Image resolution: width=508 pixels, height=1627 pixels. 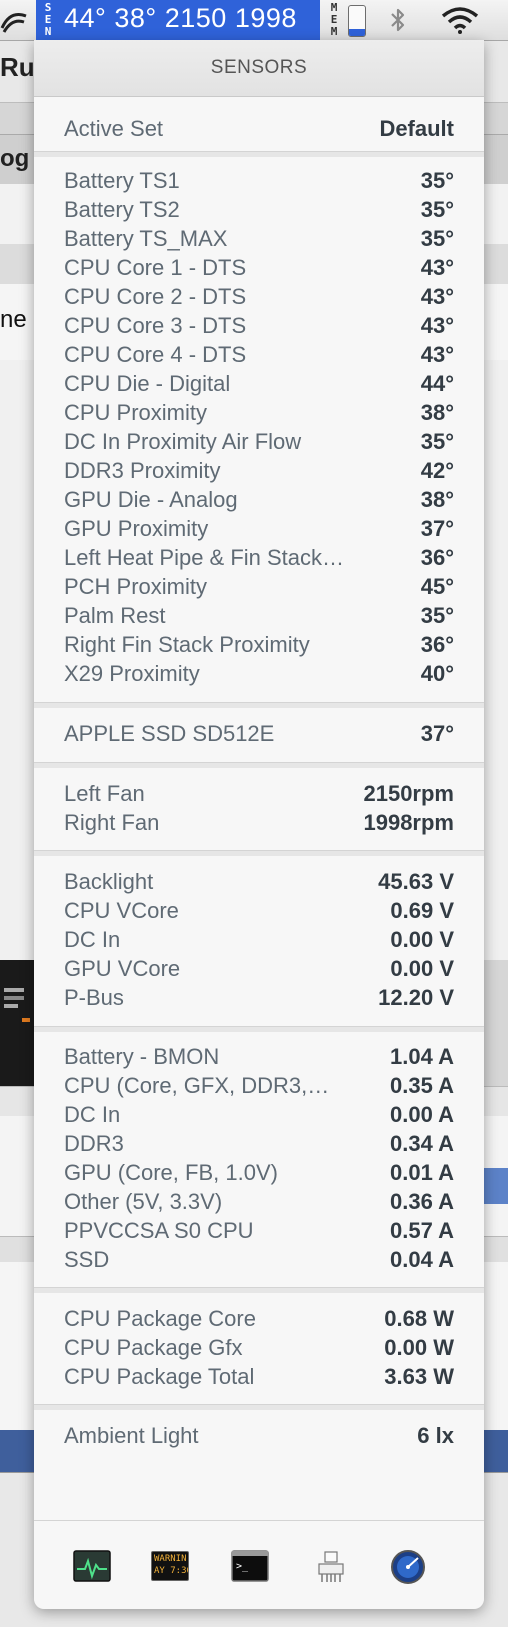 What do you see at coordinates (357, 21) in the screenshot?
I see `memory-gauge` at bounding box center [357, 21].